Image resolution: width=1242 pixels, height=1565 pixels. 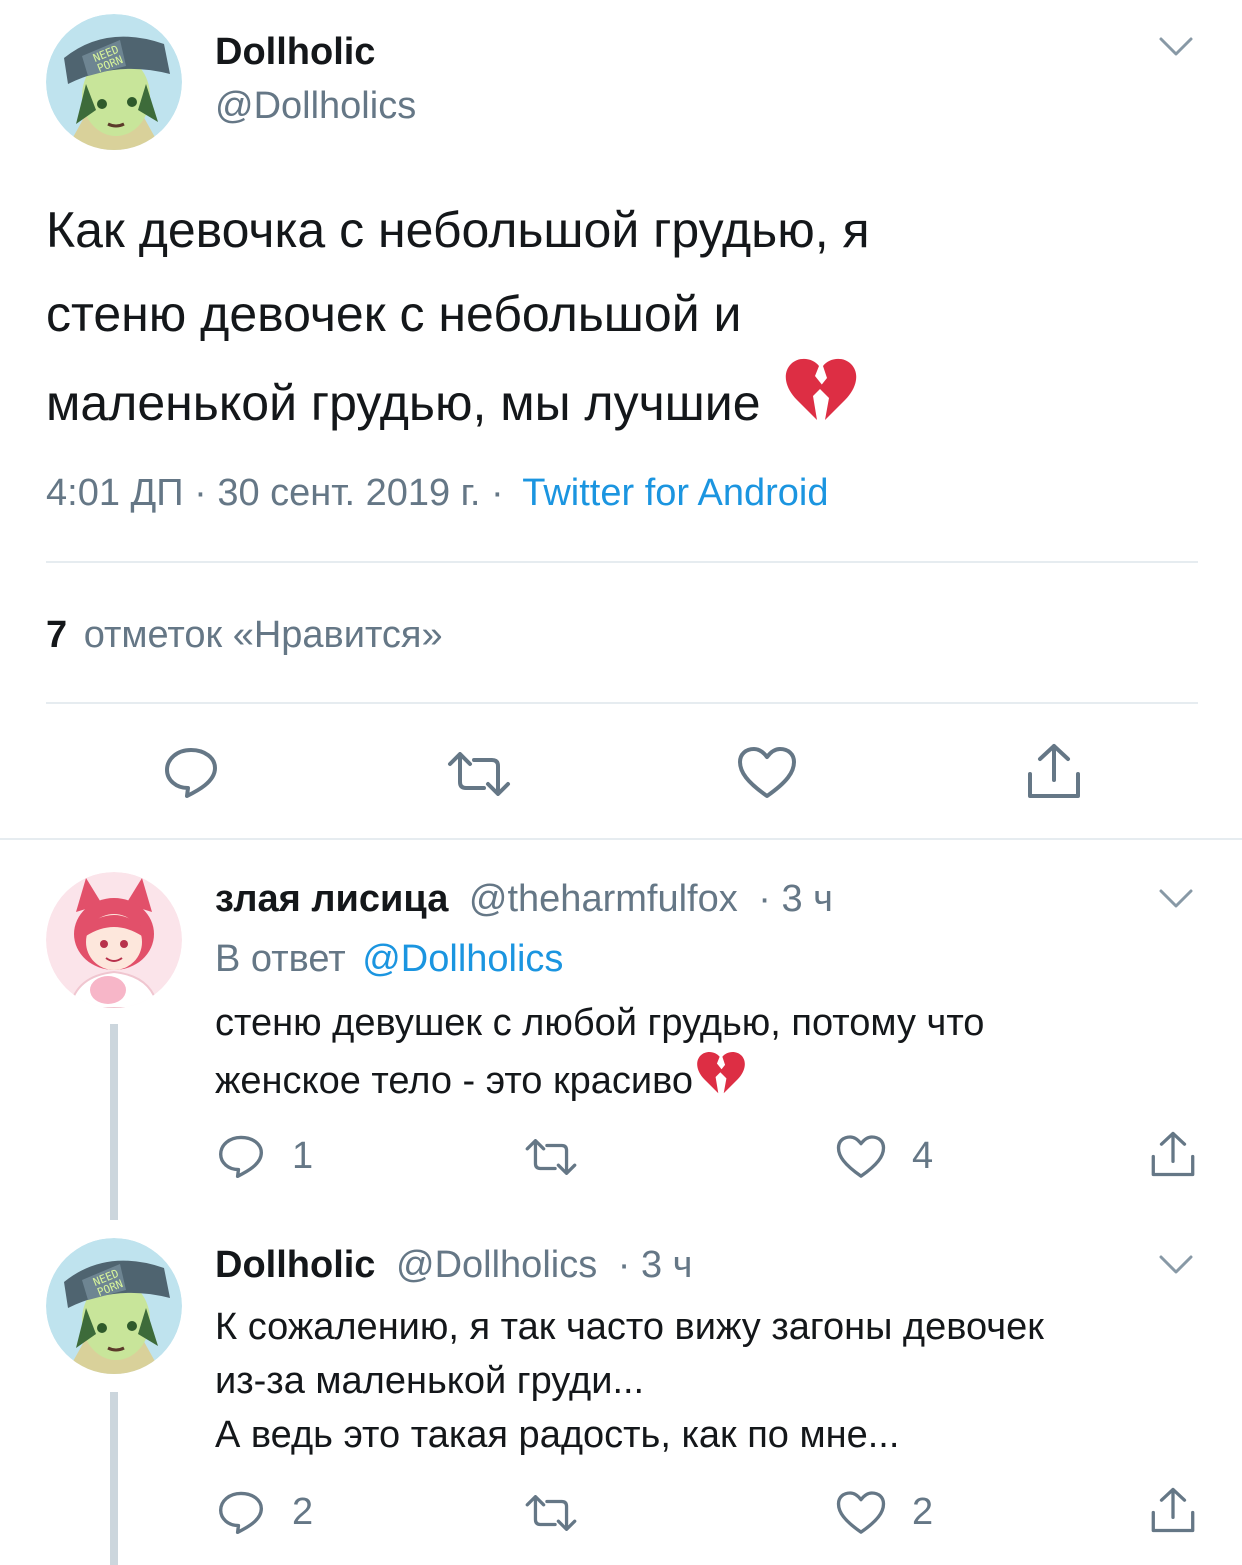 What do you see at coordinates (621, 839) in the screenshot?
I see `section-divider` at bounding box center [621, 839].